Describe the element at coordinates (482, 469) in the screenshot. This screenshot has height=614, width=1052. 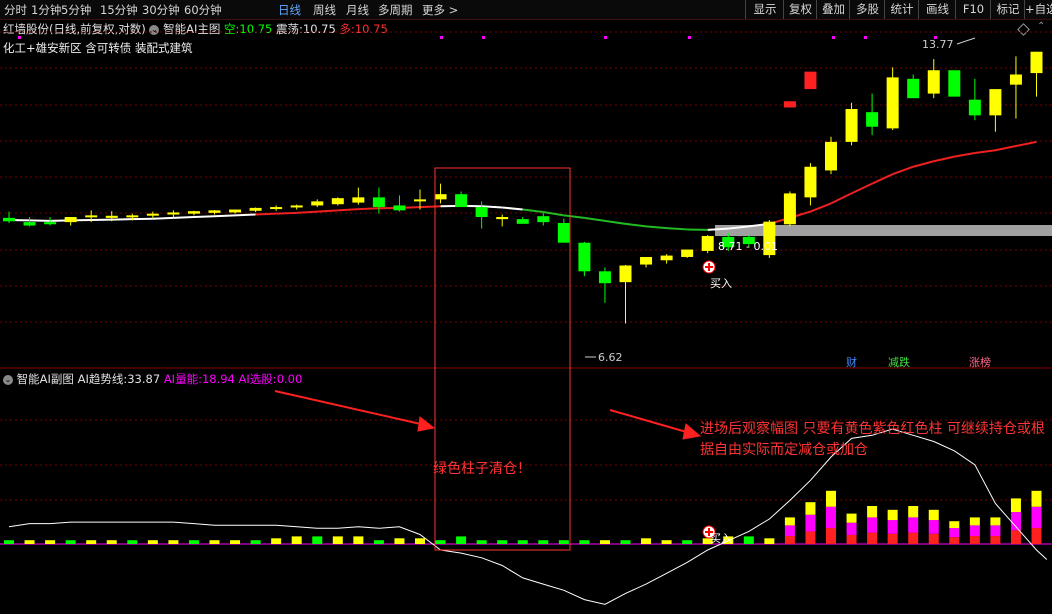
I see `green-clear-annotation: 绿色柱子清仓！` at that location.